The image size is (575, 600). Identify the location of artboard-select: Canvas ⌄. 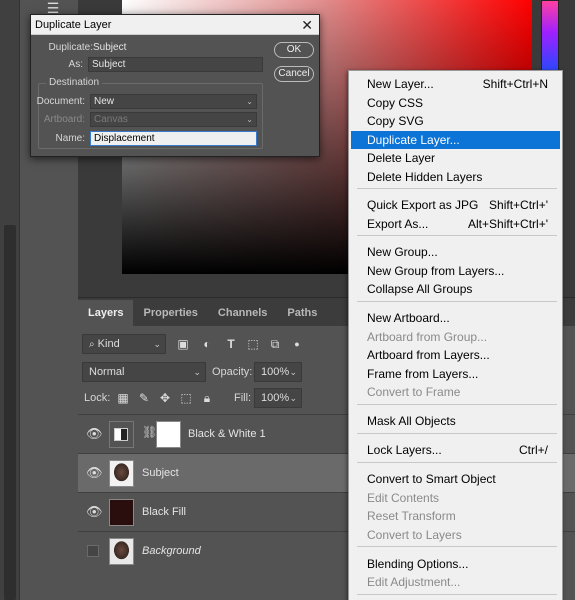
(173, 119).